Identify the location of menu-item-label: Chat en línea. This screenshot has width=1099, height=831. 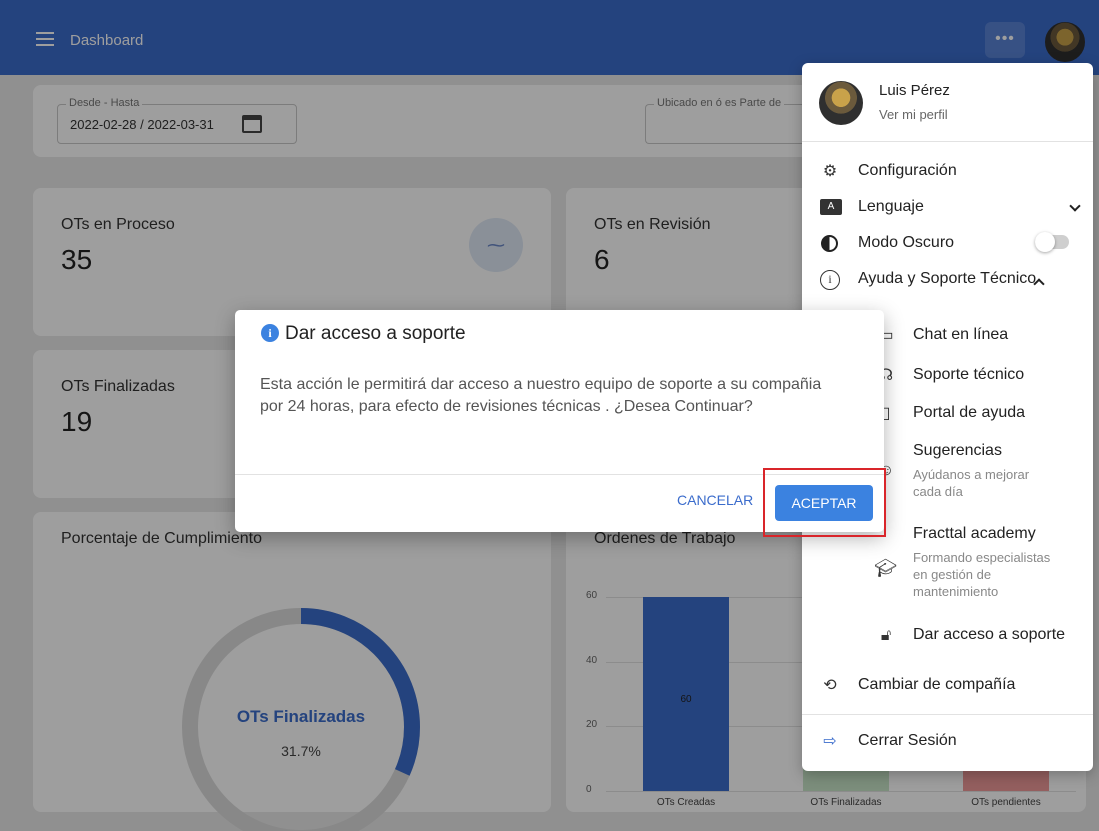
(961, 334).